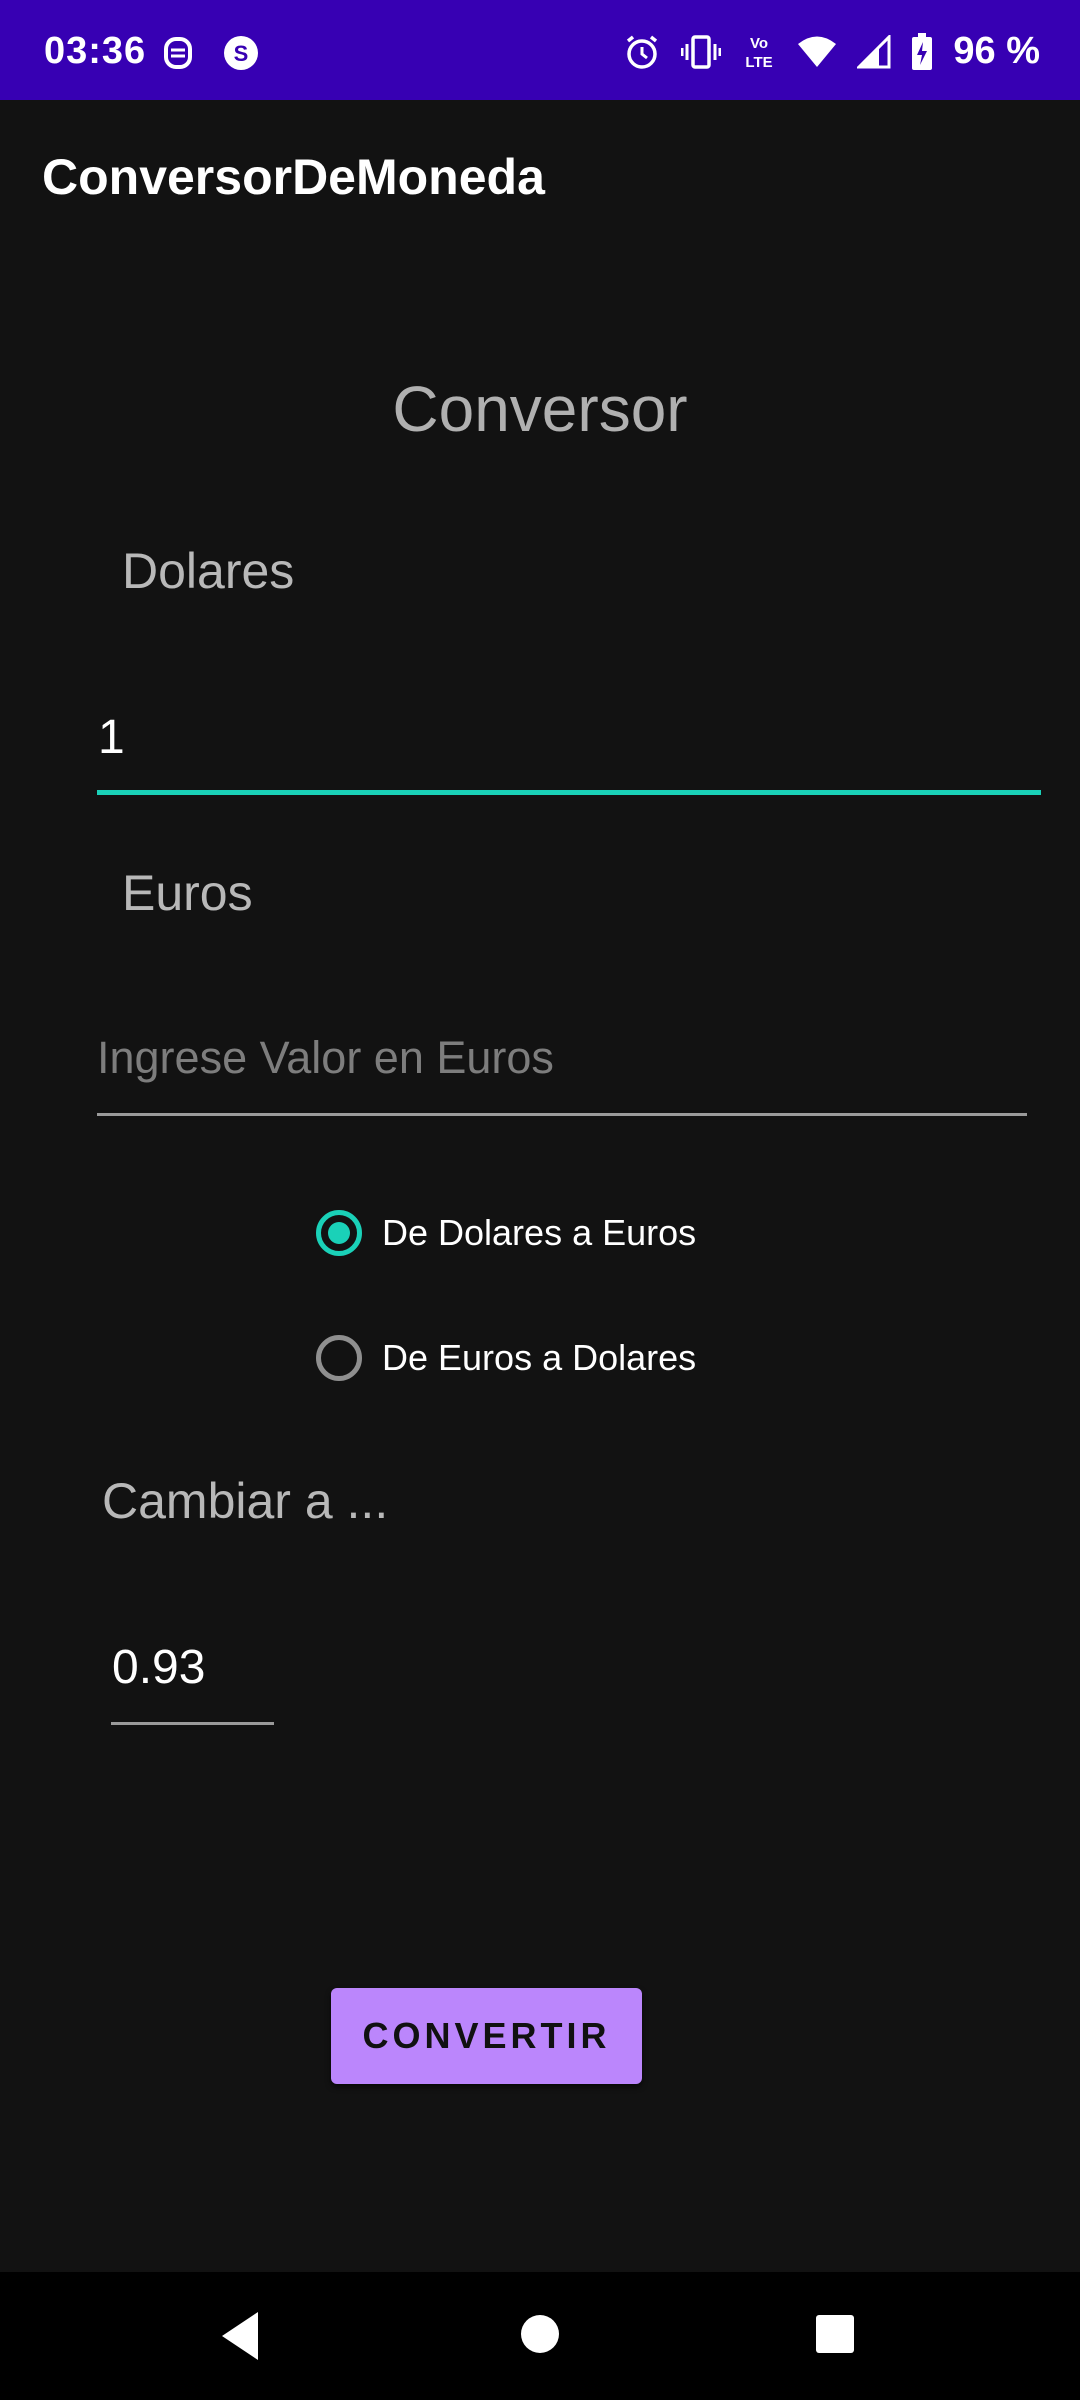 This screenshot has width=1080, height=2400. Describe the element at coordinates (241, 2338) in the screenshot. I see `back-icon` at that location.